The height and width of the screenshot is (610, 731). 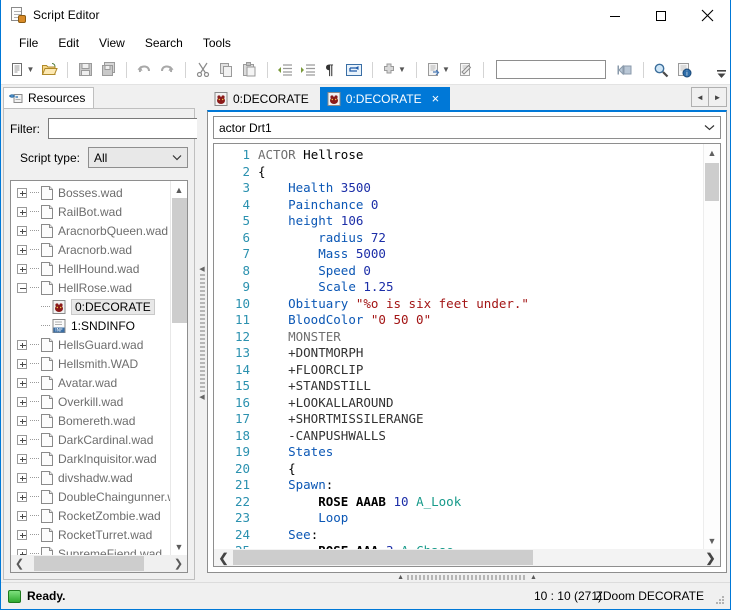 What do you see at coordinates (49, 97) in the screenshot?
I see `tab-resources: Resources` at bounding box center [49, 97].